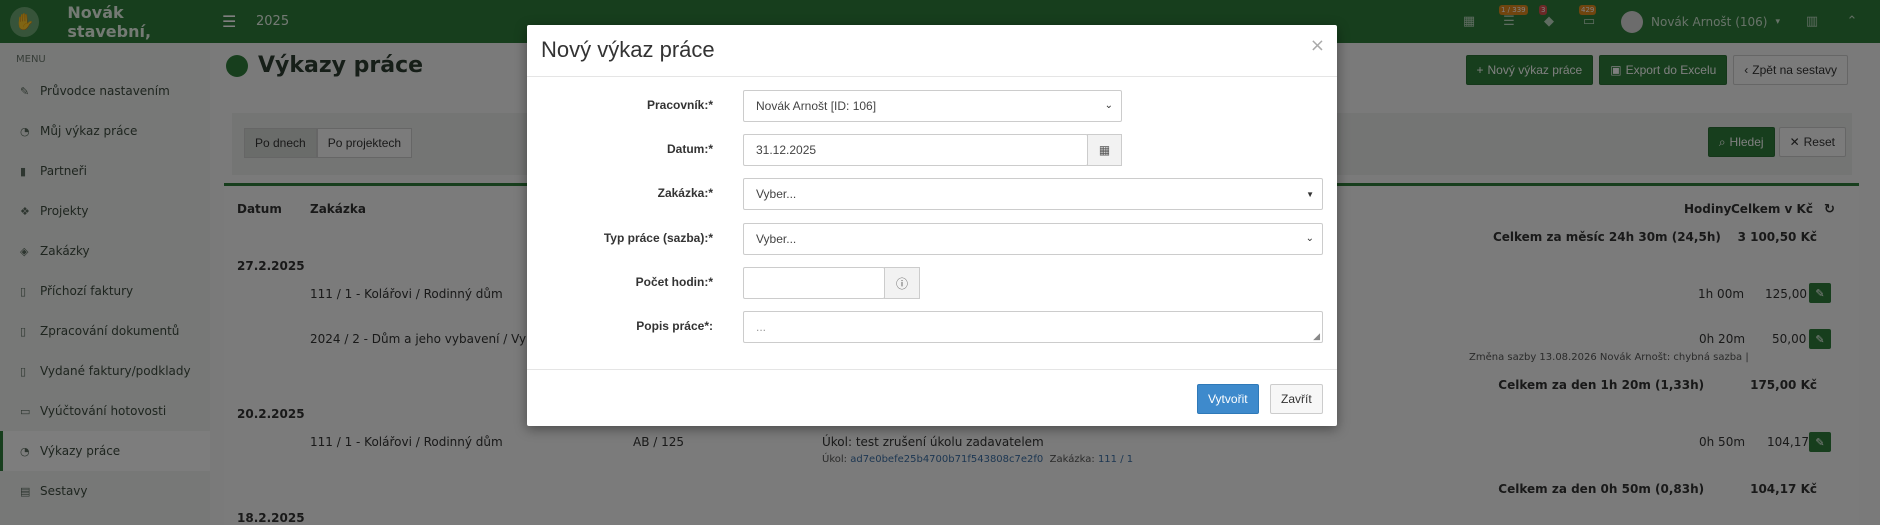 The width and height of the screenshot is (1880, 525). Describe the element at coordinates (685, 193) in the screenshot. I see `order-label: Zakázka:*` at that location.